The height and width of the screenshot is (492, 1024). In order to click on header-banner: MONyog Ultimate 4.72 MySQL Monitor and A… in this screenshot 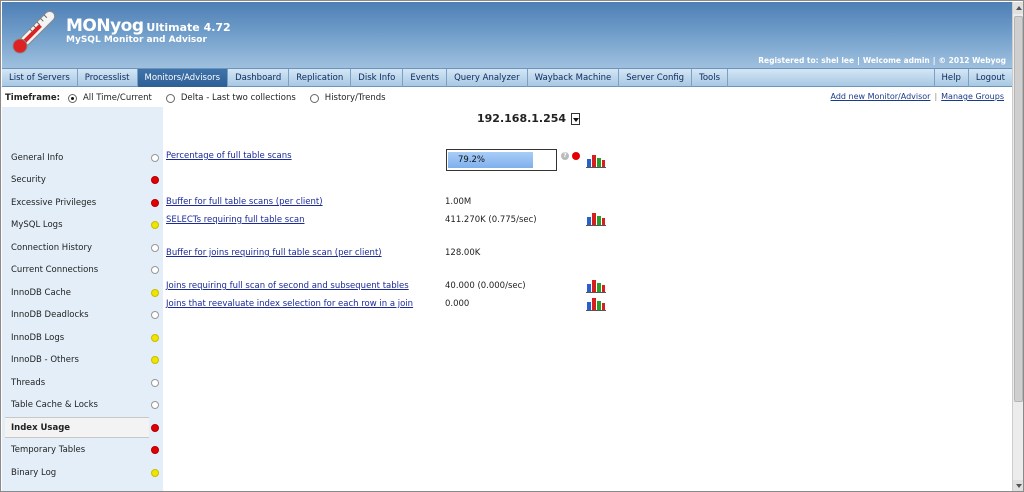, I will do `click(507, 35)`.